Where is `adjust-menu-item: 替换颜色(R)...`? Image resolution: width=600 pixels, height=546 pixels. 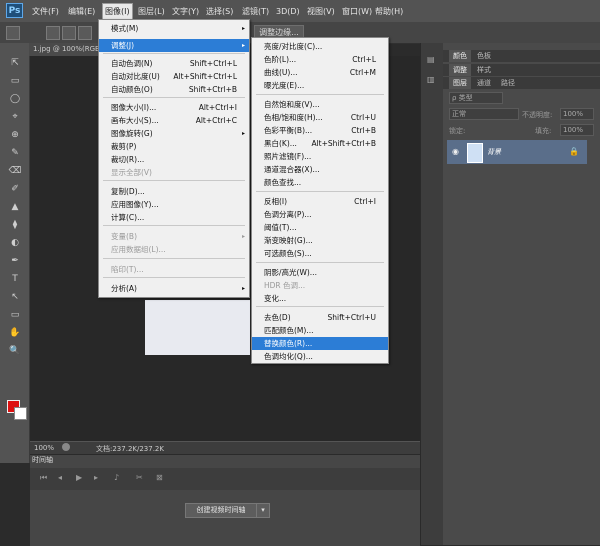 adjust-menu-item: 替换颜色(R)... is located at coordinates (320, 343).